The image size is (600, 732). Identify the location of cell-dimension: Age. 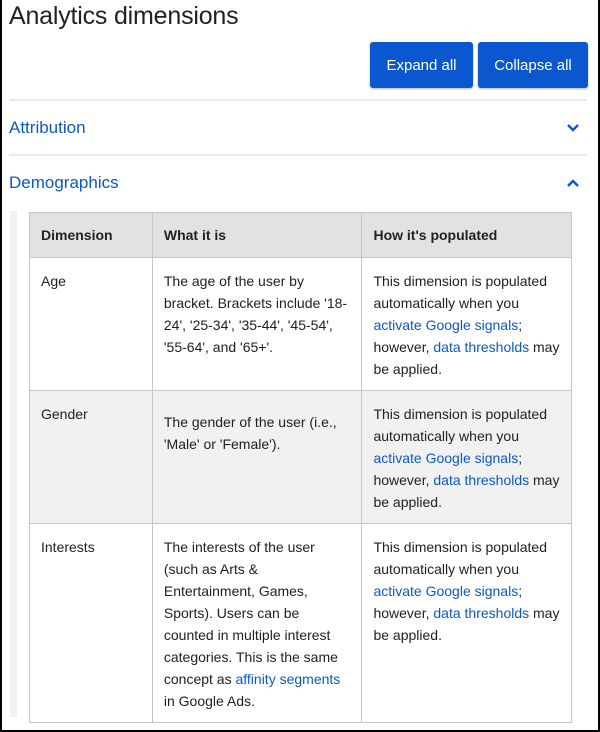
(91, 324).